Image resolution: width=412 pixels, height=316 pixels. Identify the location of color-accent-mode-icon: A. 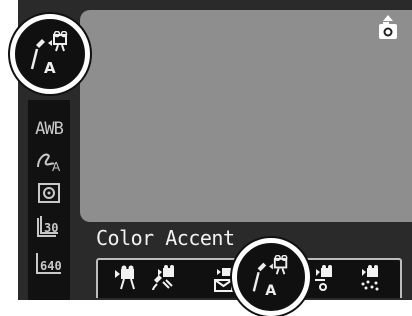
(49, 54).